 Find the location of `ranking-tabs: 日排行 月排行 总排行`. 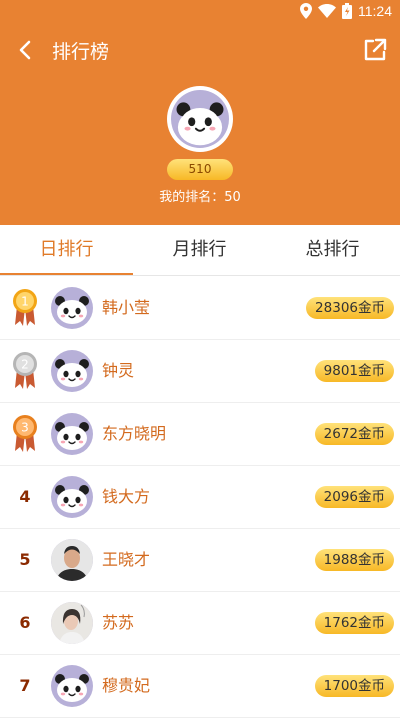

ranking-tabs: 日排行 月排行 总排行 is located at coordinates (200, 250).